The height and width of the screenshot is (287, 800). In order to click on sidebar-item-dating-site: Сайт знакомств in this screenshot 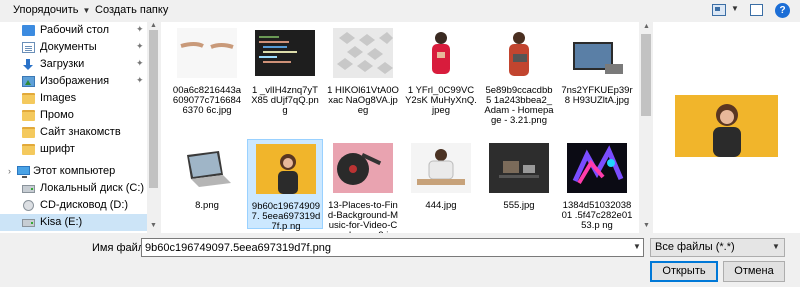, I will do `click(73, 132)`.